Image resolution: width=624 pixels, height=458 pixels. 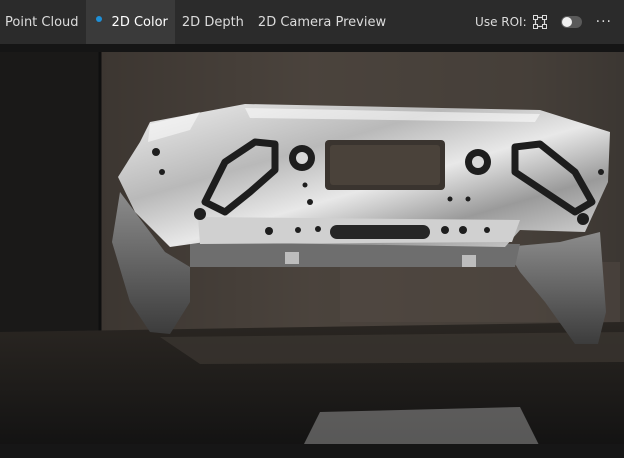 I want to click on tab-label: 2D Color, so click(x=139, y=22).